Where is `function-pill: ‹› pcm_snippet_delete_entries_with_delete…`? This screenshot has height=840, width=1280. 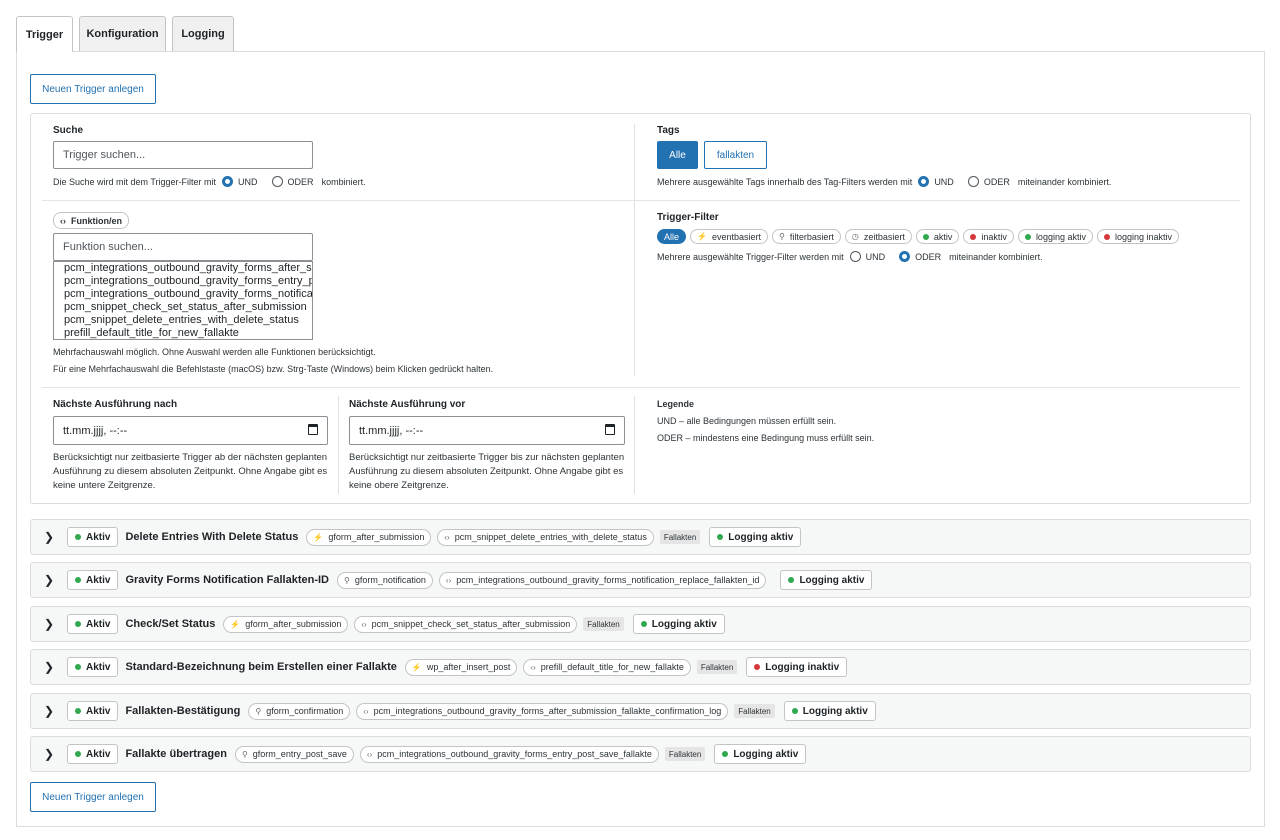
function-pill: ‹› pcm_snippet_delete_entries_with_delete… is located at coordinates (545, 537).